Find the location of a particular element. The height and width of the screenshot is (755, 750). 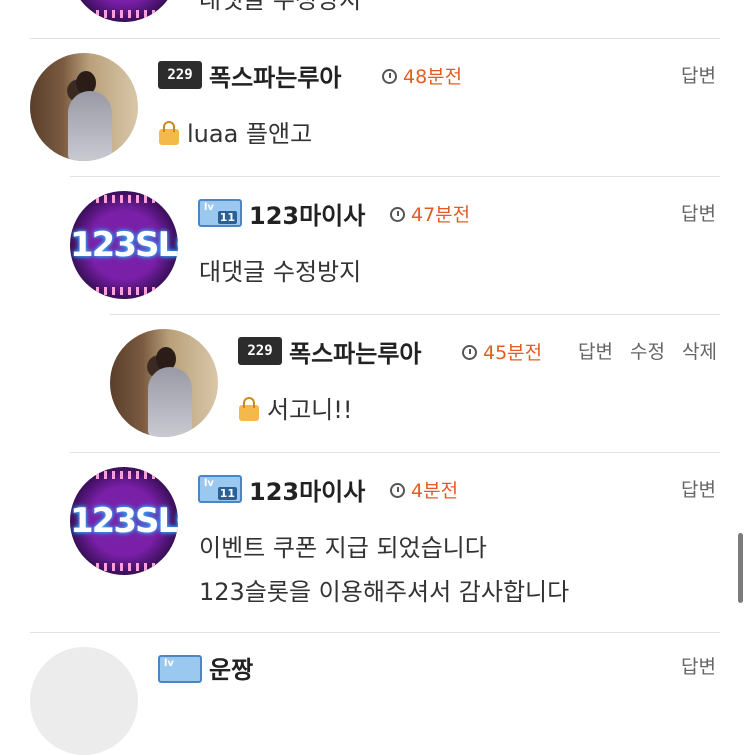

time-label: 48분전 is located at coordinates (433, 77).